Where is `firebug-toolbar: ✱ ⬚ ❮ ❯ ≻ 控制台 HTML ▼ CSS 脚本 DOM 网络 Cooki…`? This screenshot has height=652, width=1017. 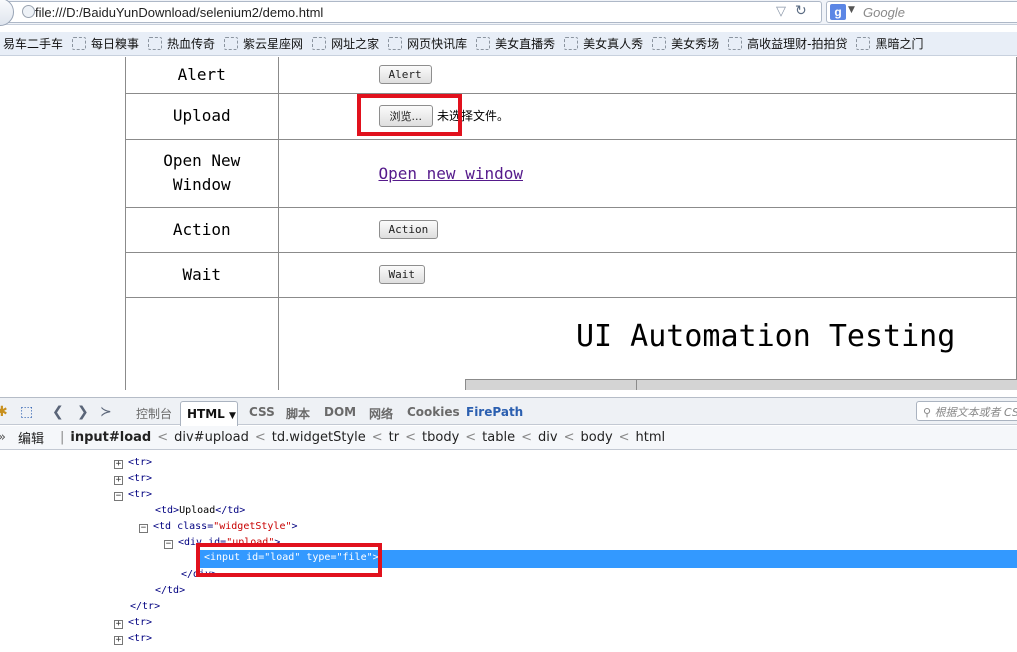
firebug-toolbar: ✱ ⬚ ❮ ❯ ≻ 控制台 HTML ▼ CSS 脚本 DOM 网络 Cooki… is located at coordinates (508, 411).